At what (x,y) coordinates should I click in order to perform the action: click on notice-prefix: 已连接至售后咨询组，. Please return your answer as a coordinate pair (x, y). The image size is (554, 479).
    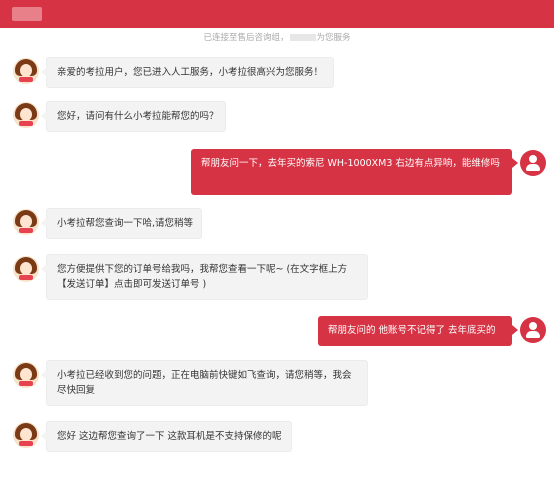
    Looking at the image, I should click on (246, 38).